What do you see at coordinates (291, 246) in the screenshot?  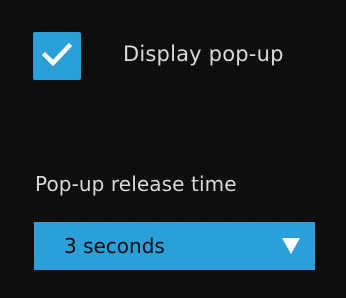 I see `triangle-down-icon` at bounding box center [291, 246].